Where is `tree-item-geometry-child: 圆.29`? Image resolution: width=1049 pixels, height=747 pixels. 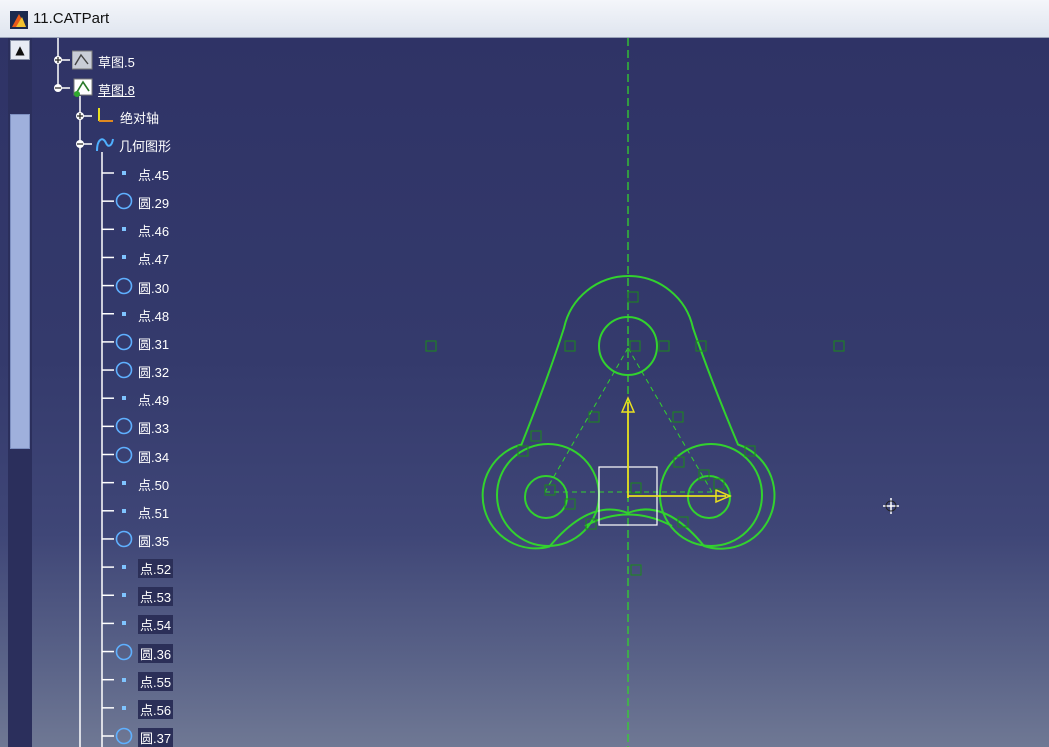 tree-item-geometry-child: 圆.29 is located at coordinates (153, 202).